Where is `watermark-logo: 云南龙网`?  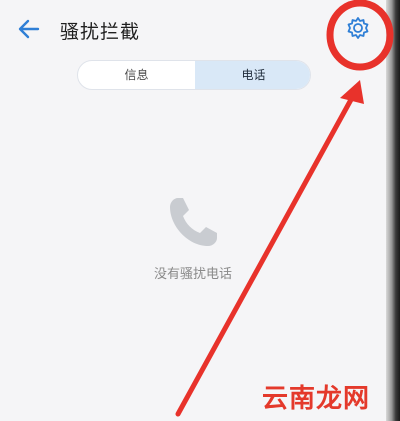 watermark-logo: 云南龙网 is located at coordinates (316, 399).